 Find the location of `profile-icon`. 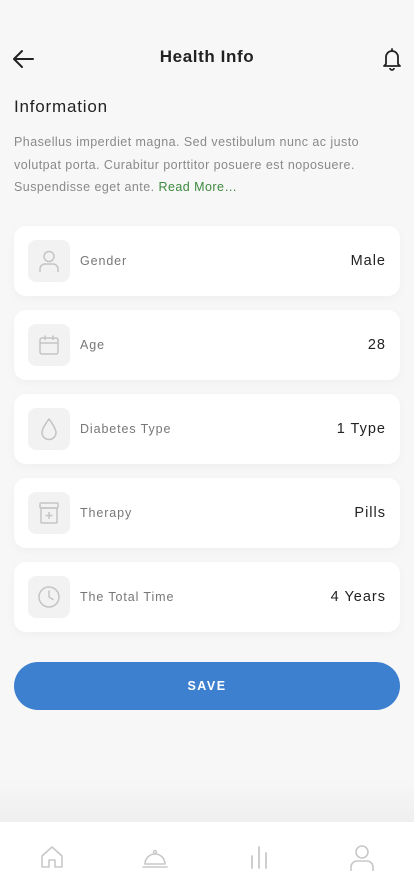

profile-icon is located at coordinates (362, 858).